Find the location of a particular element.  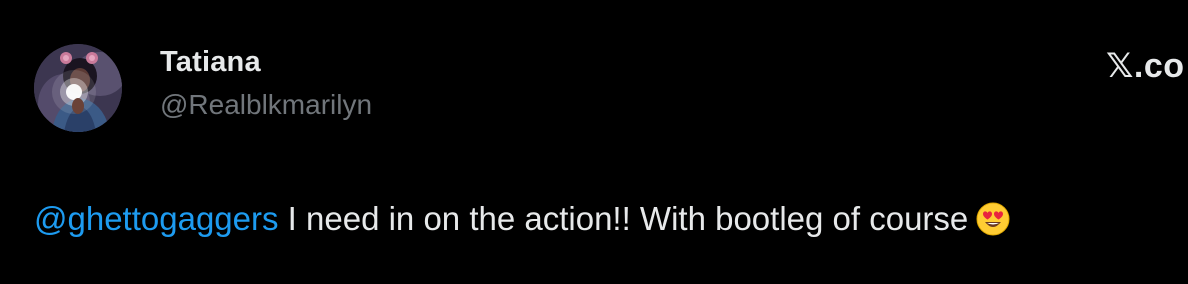

avatar-image is located at coordinates (78, 88).